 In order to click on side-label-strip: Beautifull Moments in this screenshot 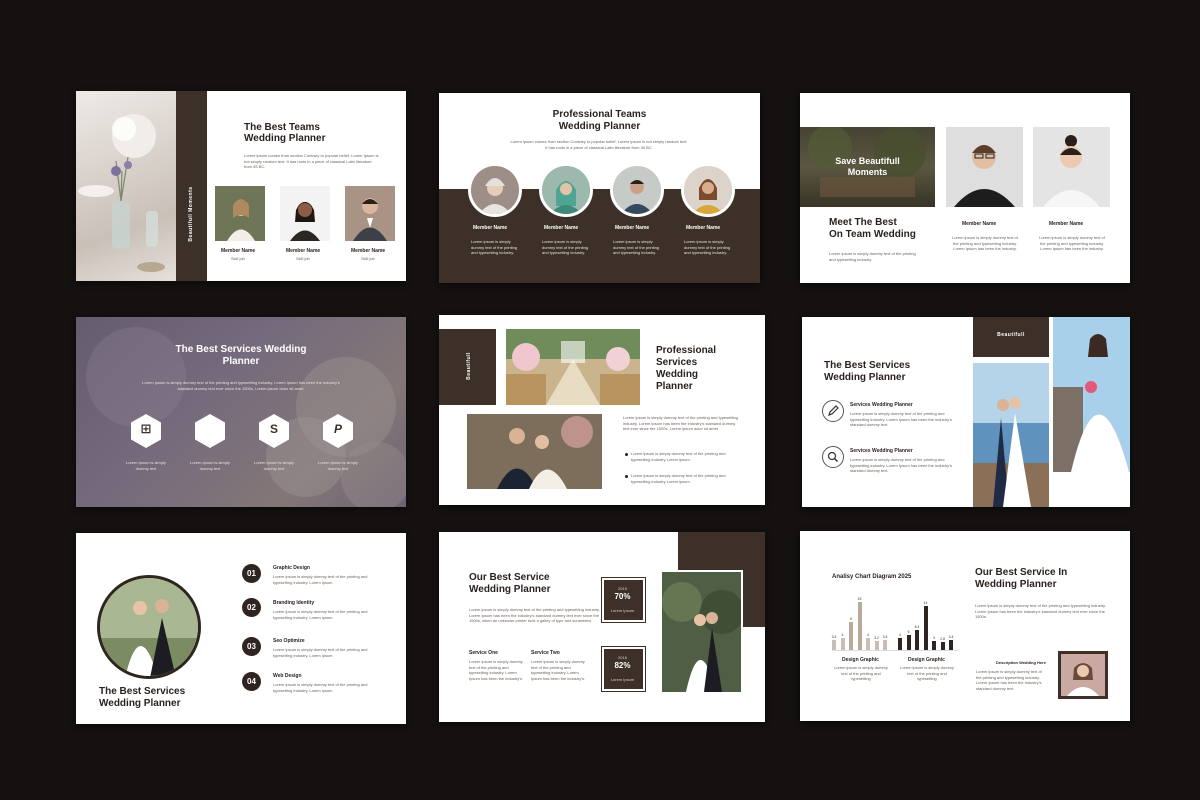, I will do `click(191, 186)`.